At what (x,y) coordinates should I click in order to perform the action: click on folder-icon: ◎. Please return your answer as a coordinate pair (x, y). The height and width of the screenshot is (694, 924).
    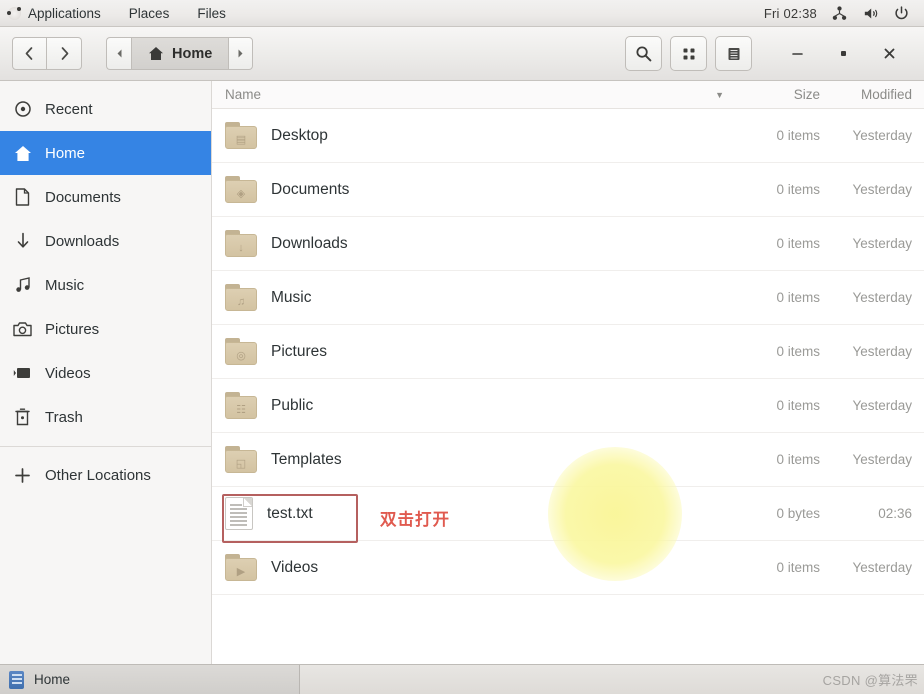
    Looking at the image, I should click on (241, 351).